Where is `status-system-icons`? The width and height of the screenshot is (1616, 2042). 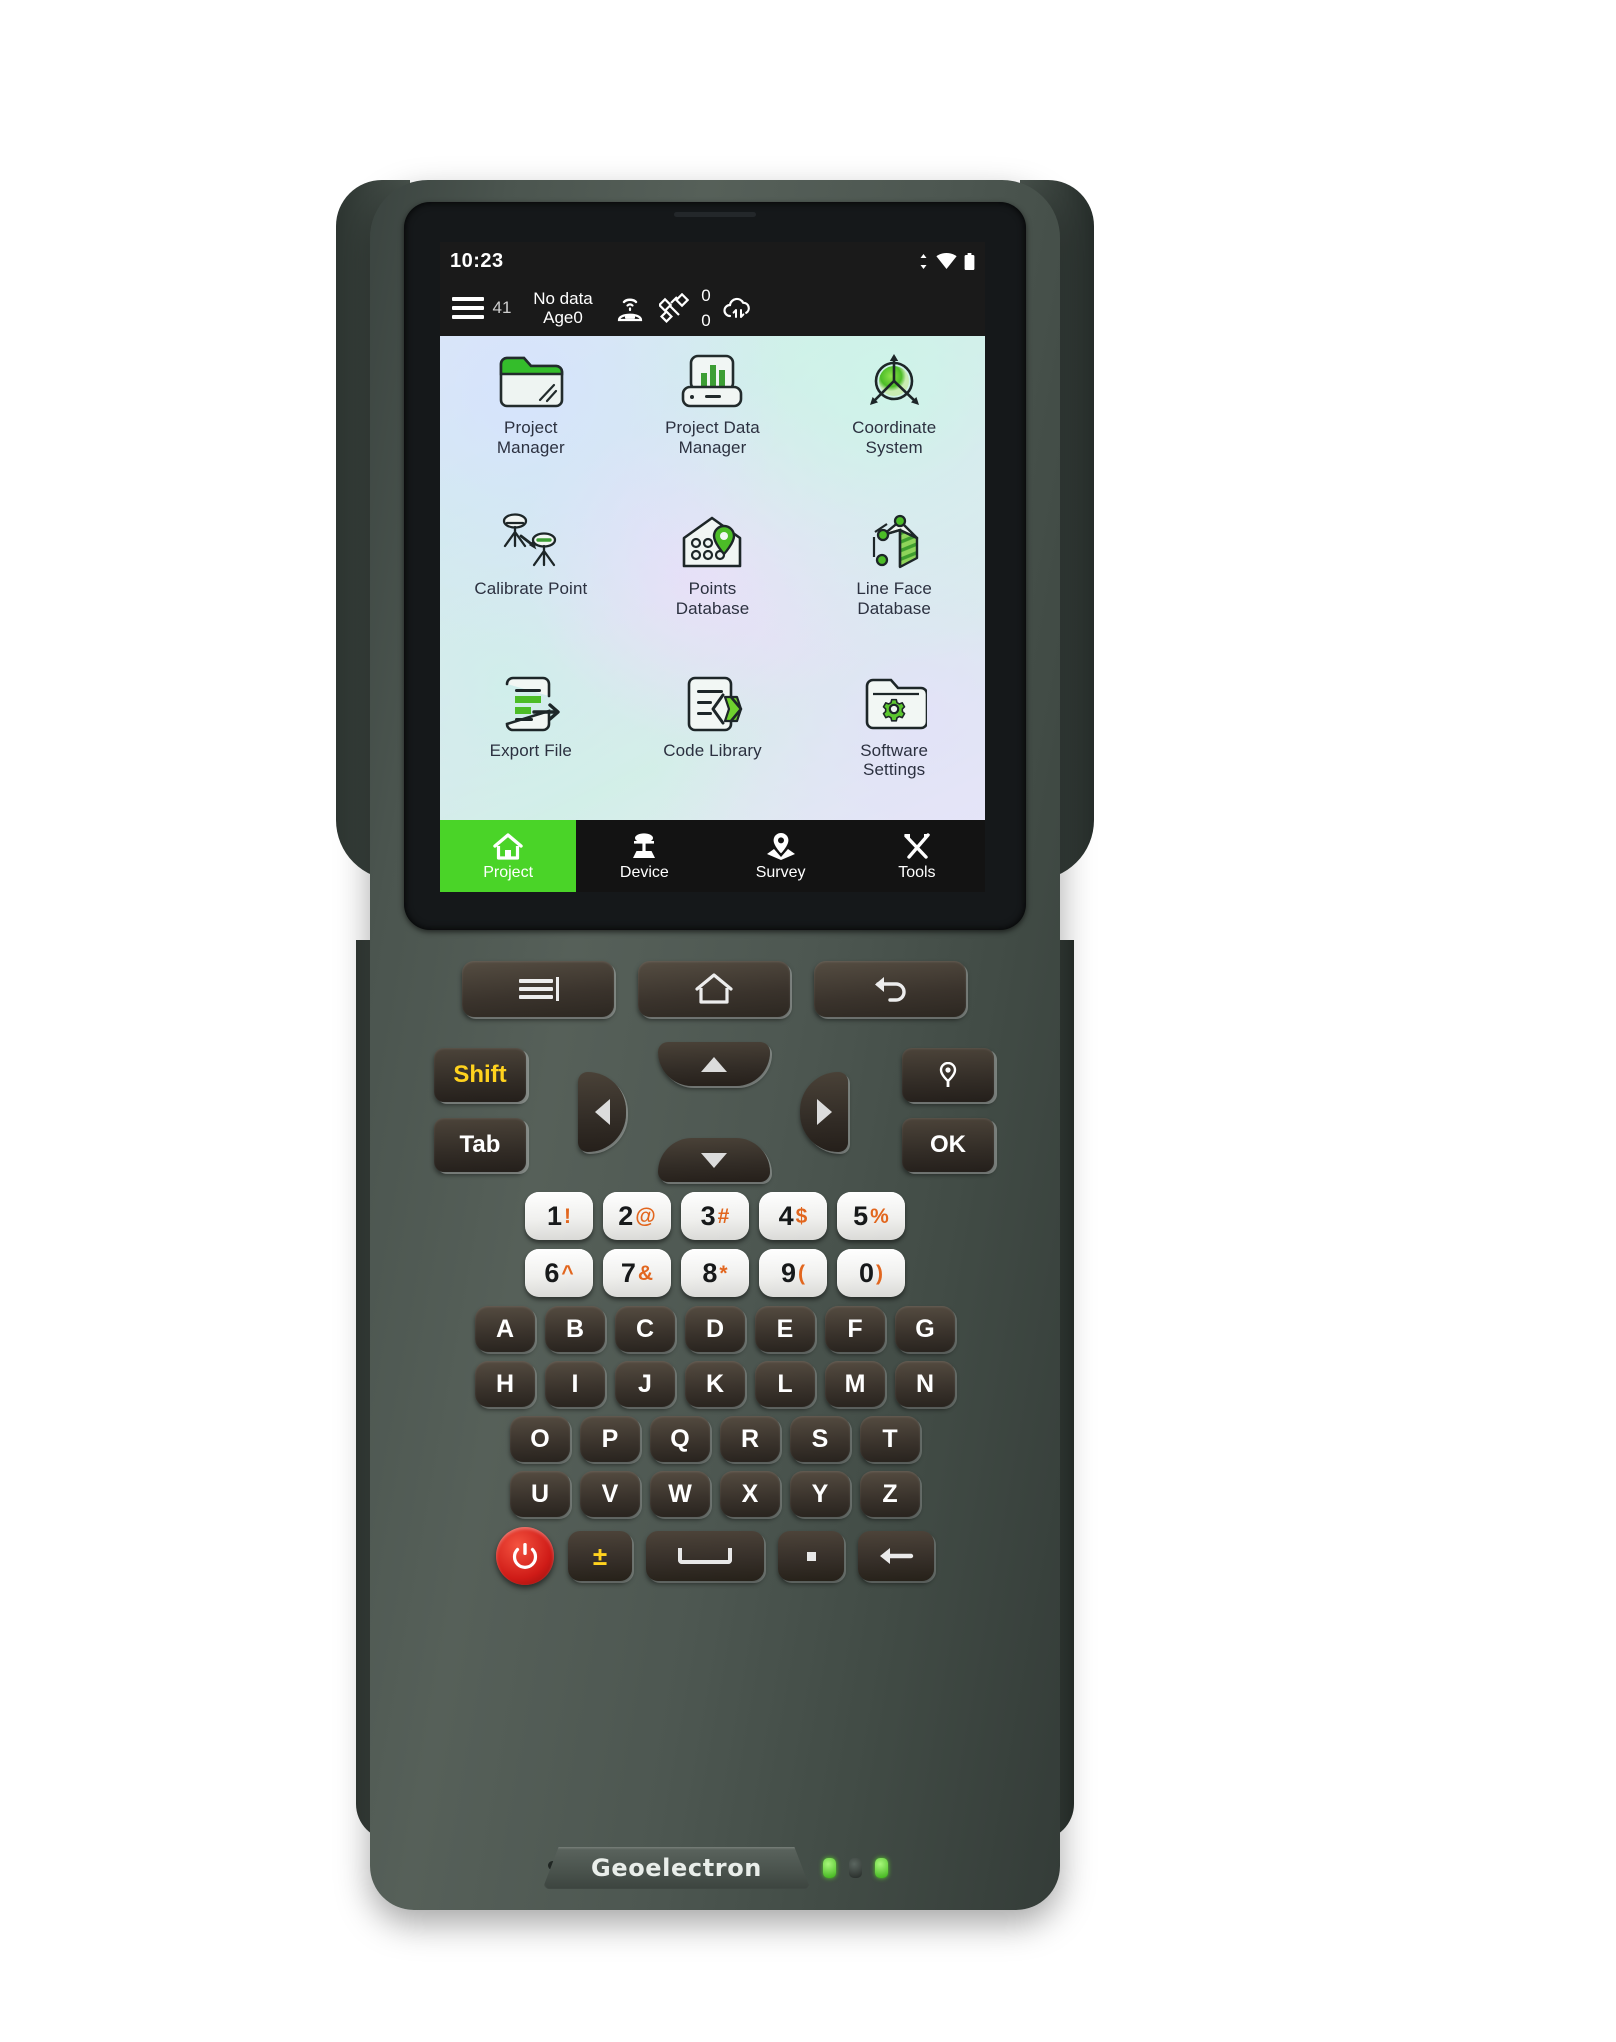 status-system-icons is located at coordinates (946, 261).